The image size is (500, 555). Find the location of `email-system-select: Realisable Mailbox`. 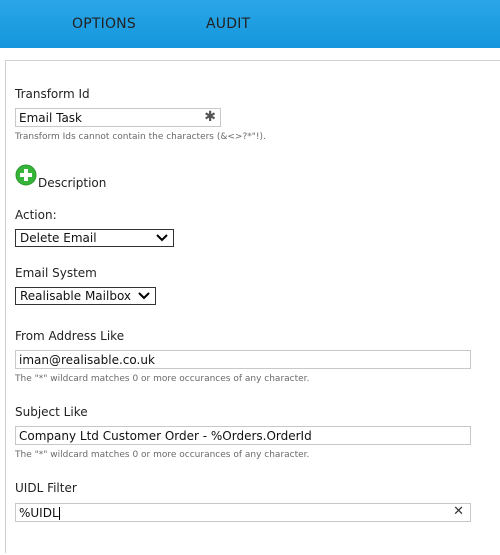

email-system-select: Realisable Mailbox is located at coordinates (85, 296).